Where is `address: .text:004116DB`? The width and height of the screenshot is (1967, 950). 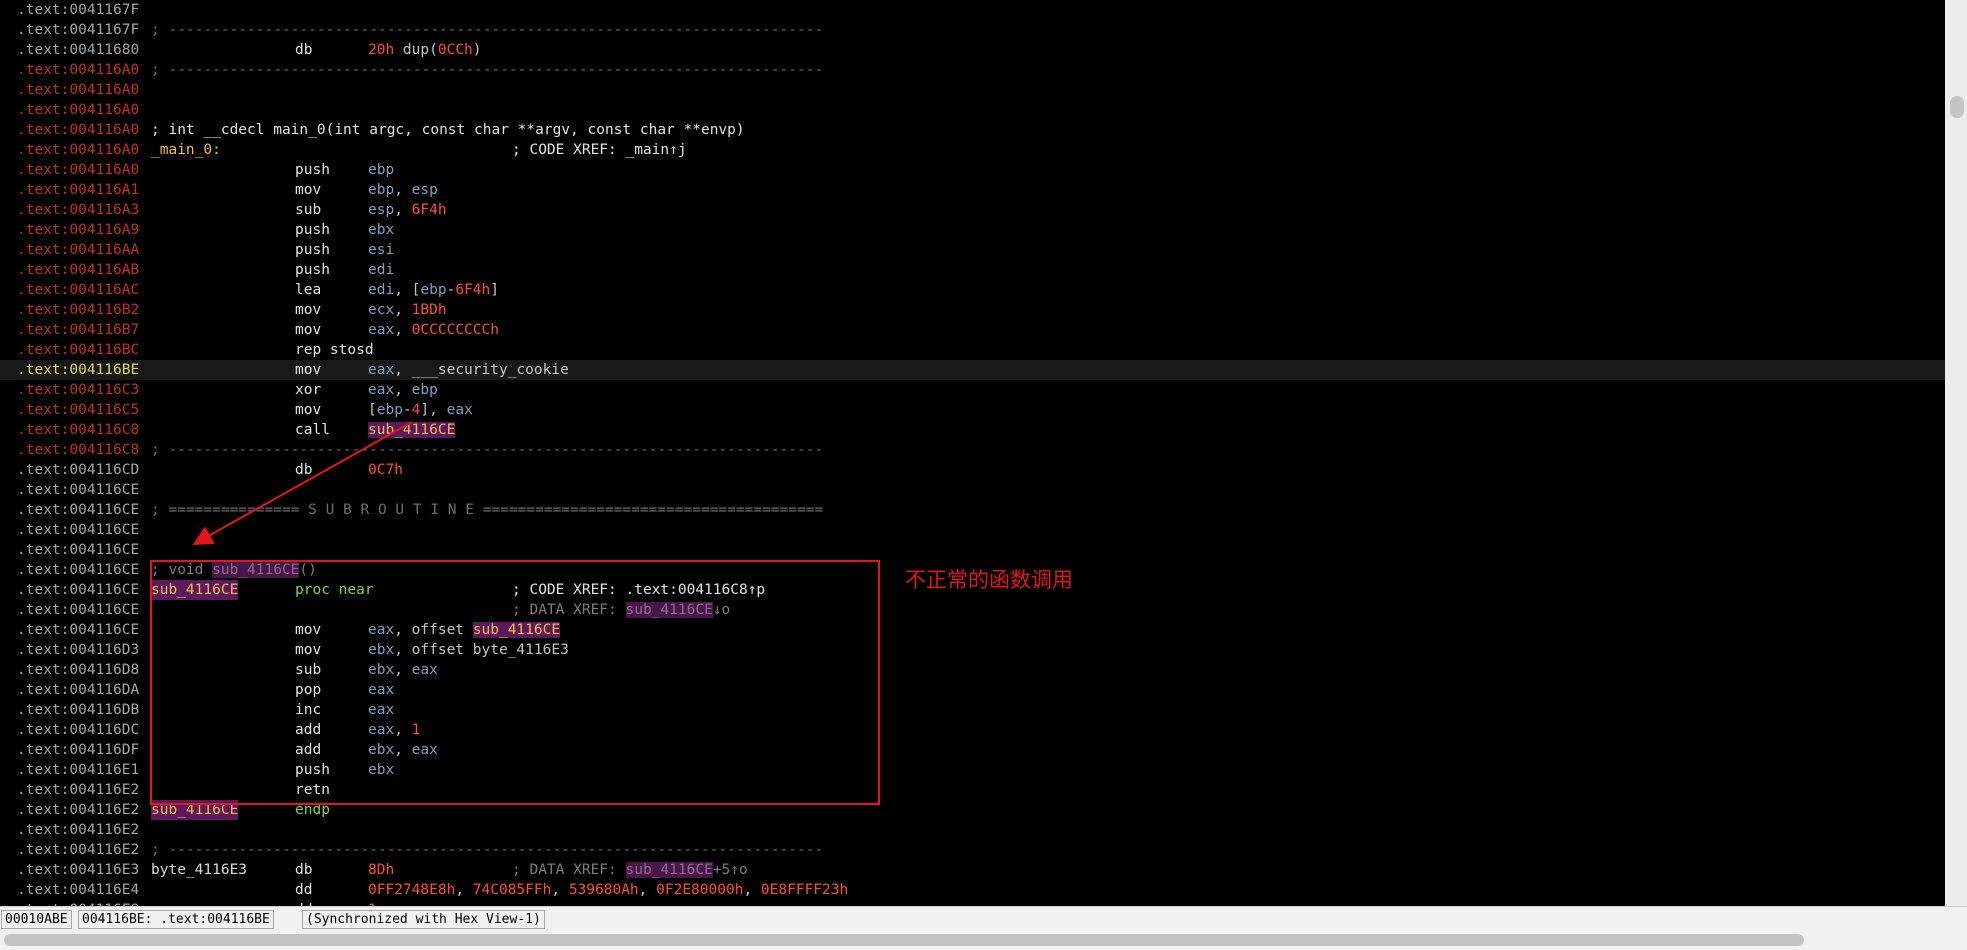
address: .text:004116DB is located at coordinates (78, 710).